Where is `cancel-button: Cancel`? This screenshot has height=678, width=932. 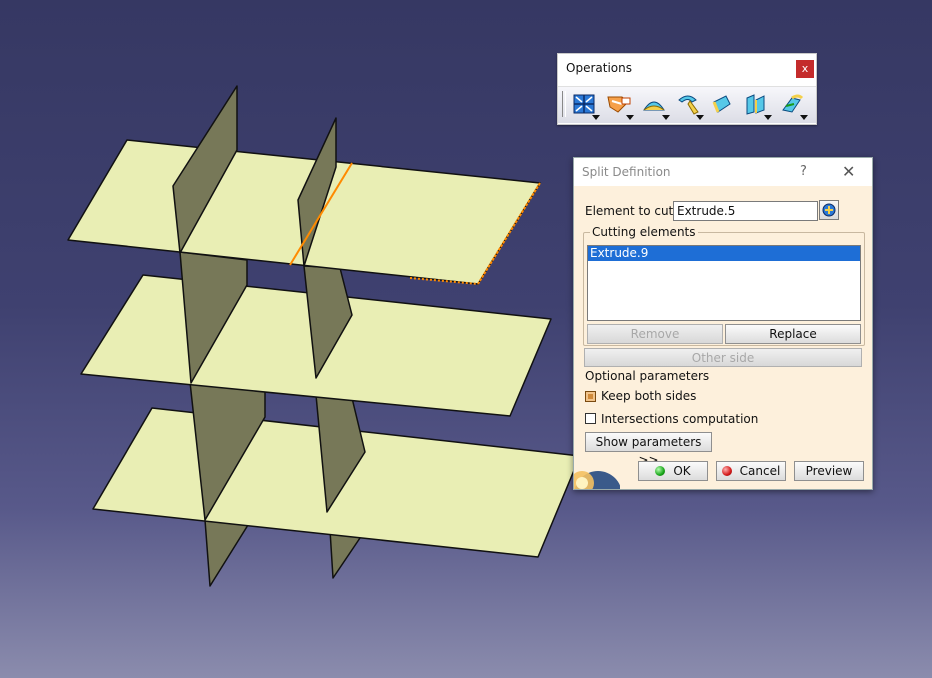 cancel-button: Cancel is located at coordinates (751, 471).